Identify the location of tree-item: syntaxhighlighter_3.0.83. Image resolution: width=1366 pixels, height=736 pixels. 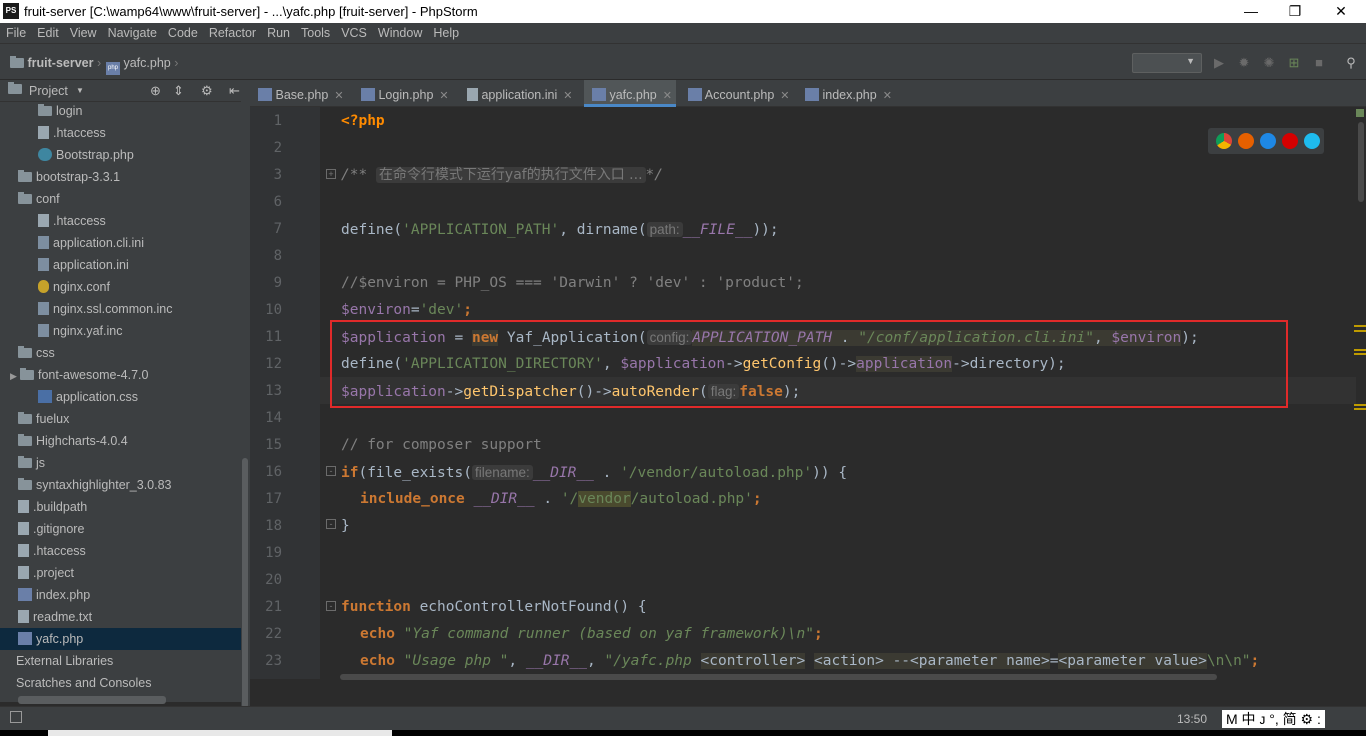
(120, 485).